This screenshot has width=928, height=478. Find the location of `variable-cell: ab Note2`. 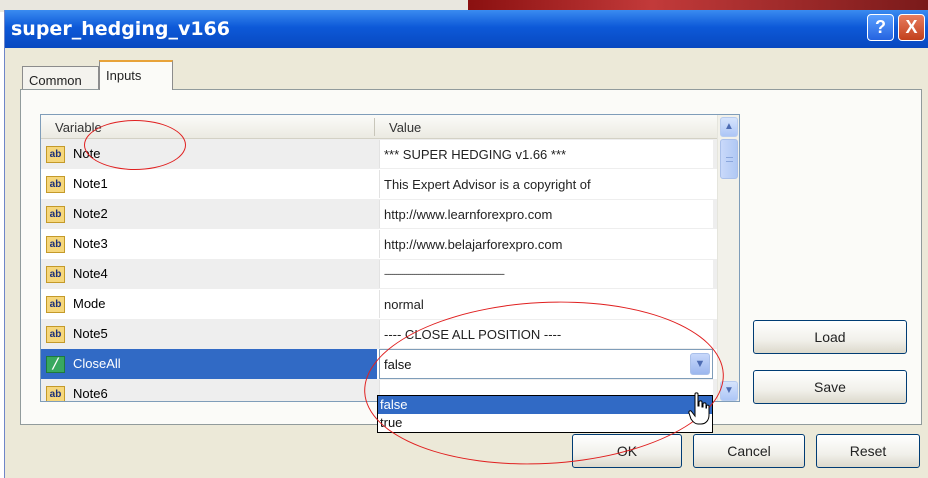

variable-cell: ab Note2 is located at coordinates (209, 214).